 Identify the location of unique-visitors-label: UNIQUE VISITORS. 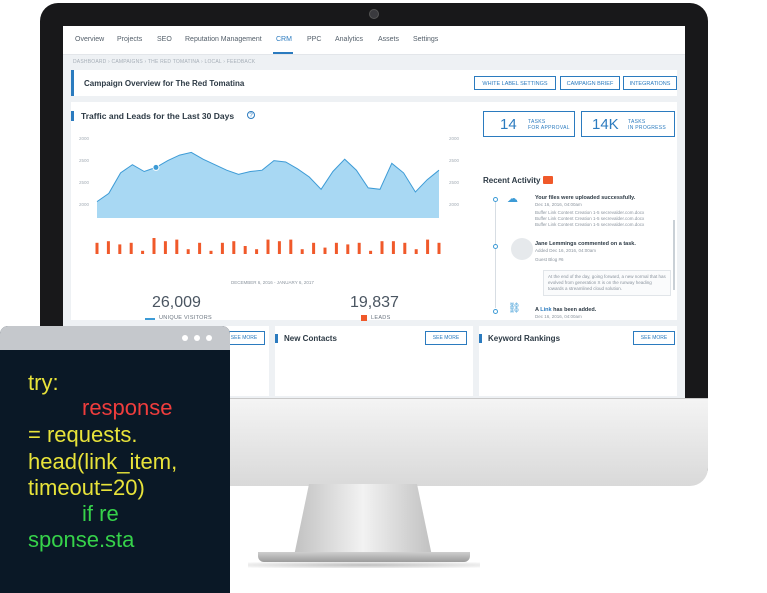
(185, 318).